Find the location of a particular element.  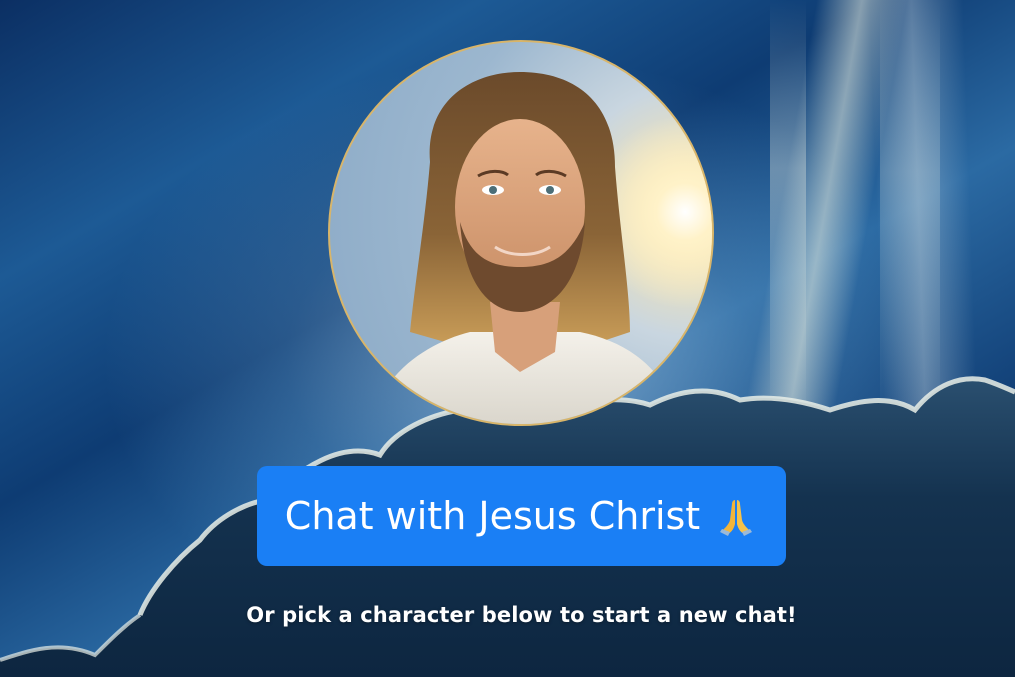

praying-hands-icon is located at coordinates (736, 516).